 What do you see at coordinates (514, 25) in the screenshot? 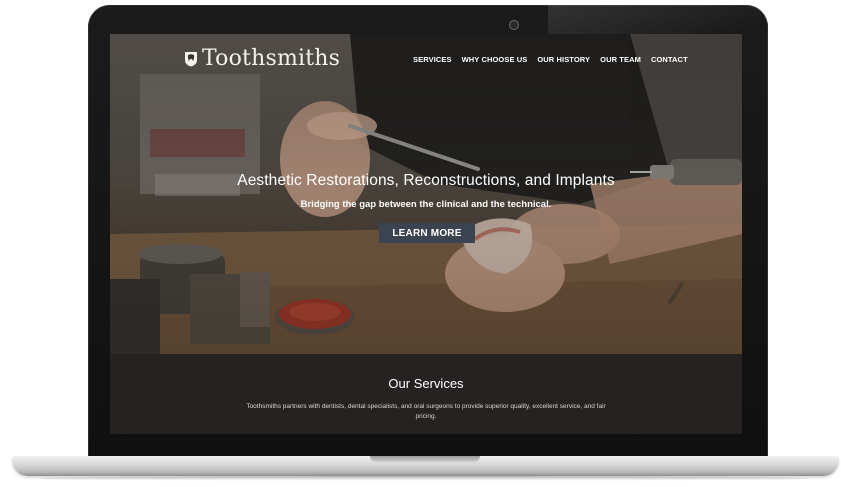
I see `webcam-icon` at bounding box center [514, 25].